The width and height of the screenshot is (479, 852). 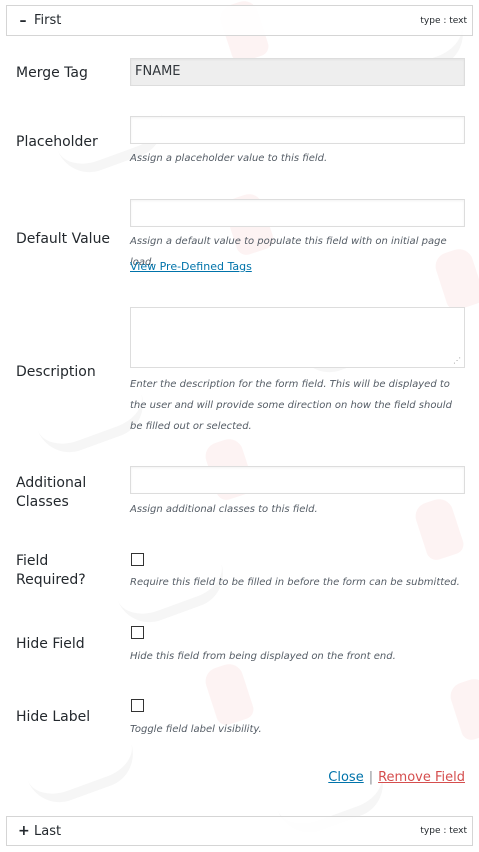 I want to click on panel-toggle: – First, so click(x=40, y=20).